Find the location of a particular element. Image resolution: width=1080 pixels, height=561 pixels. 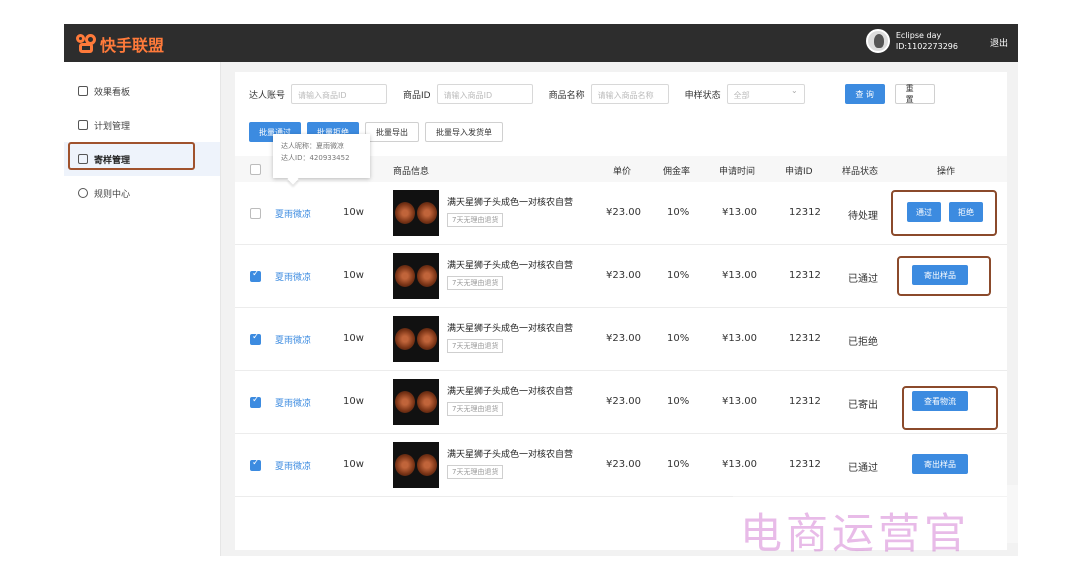

ops-highlight is located at coordinates (944, 213).